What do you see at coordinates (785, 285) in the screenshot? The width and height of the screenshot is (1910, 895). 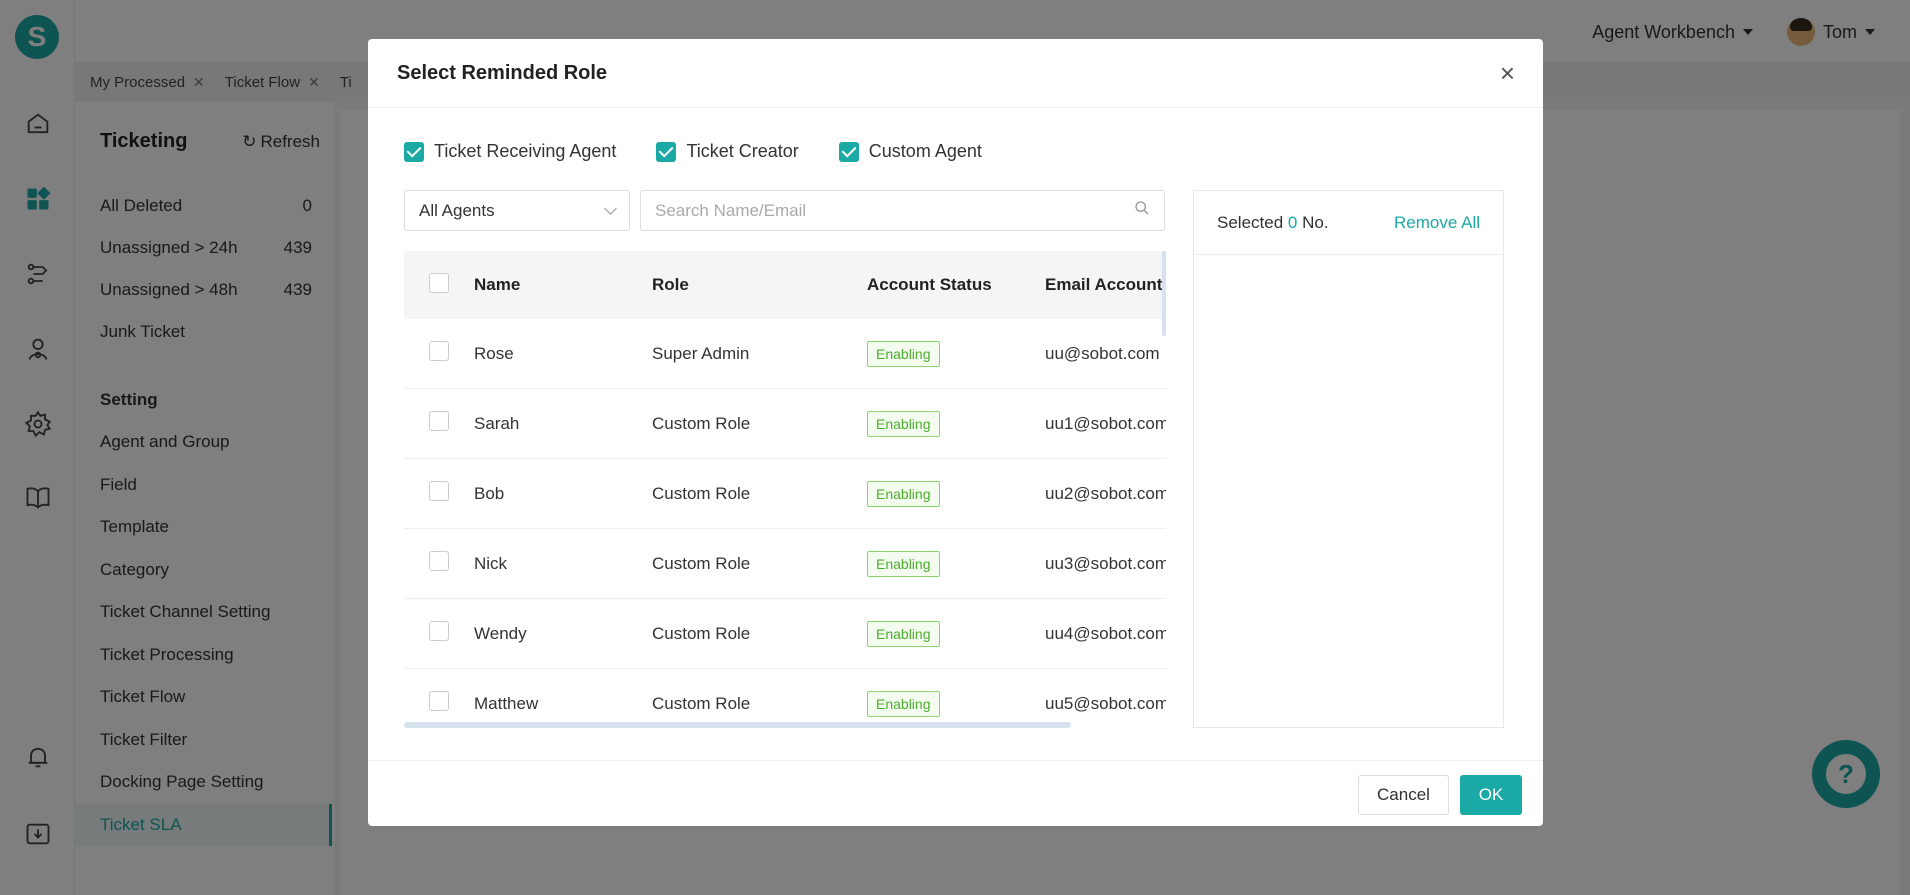 I see `table-header: Name Role Account Status Email Account` at bounding box center [785, 285].